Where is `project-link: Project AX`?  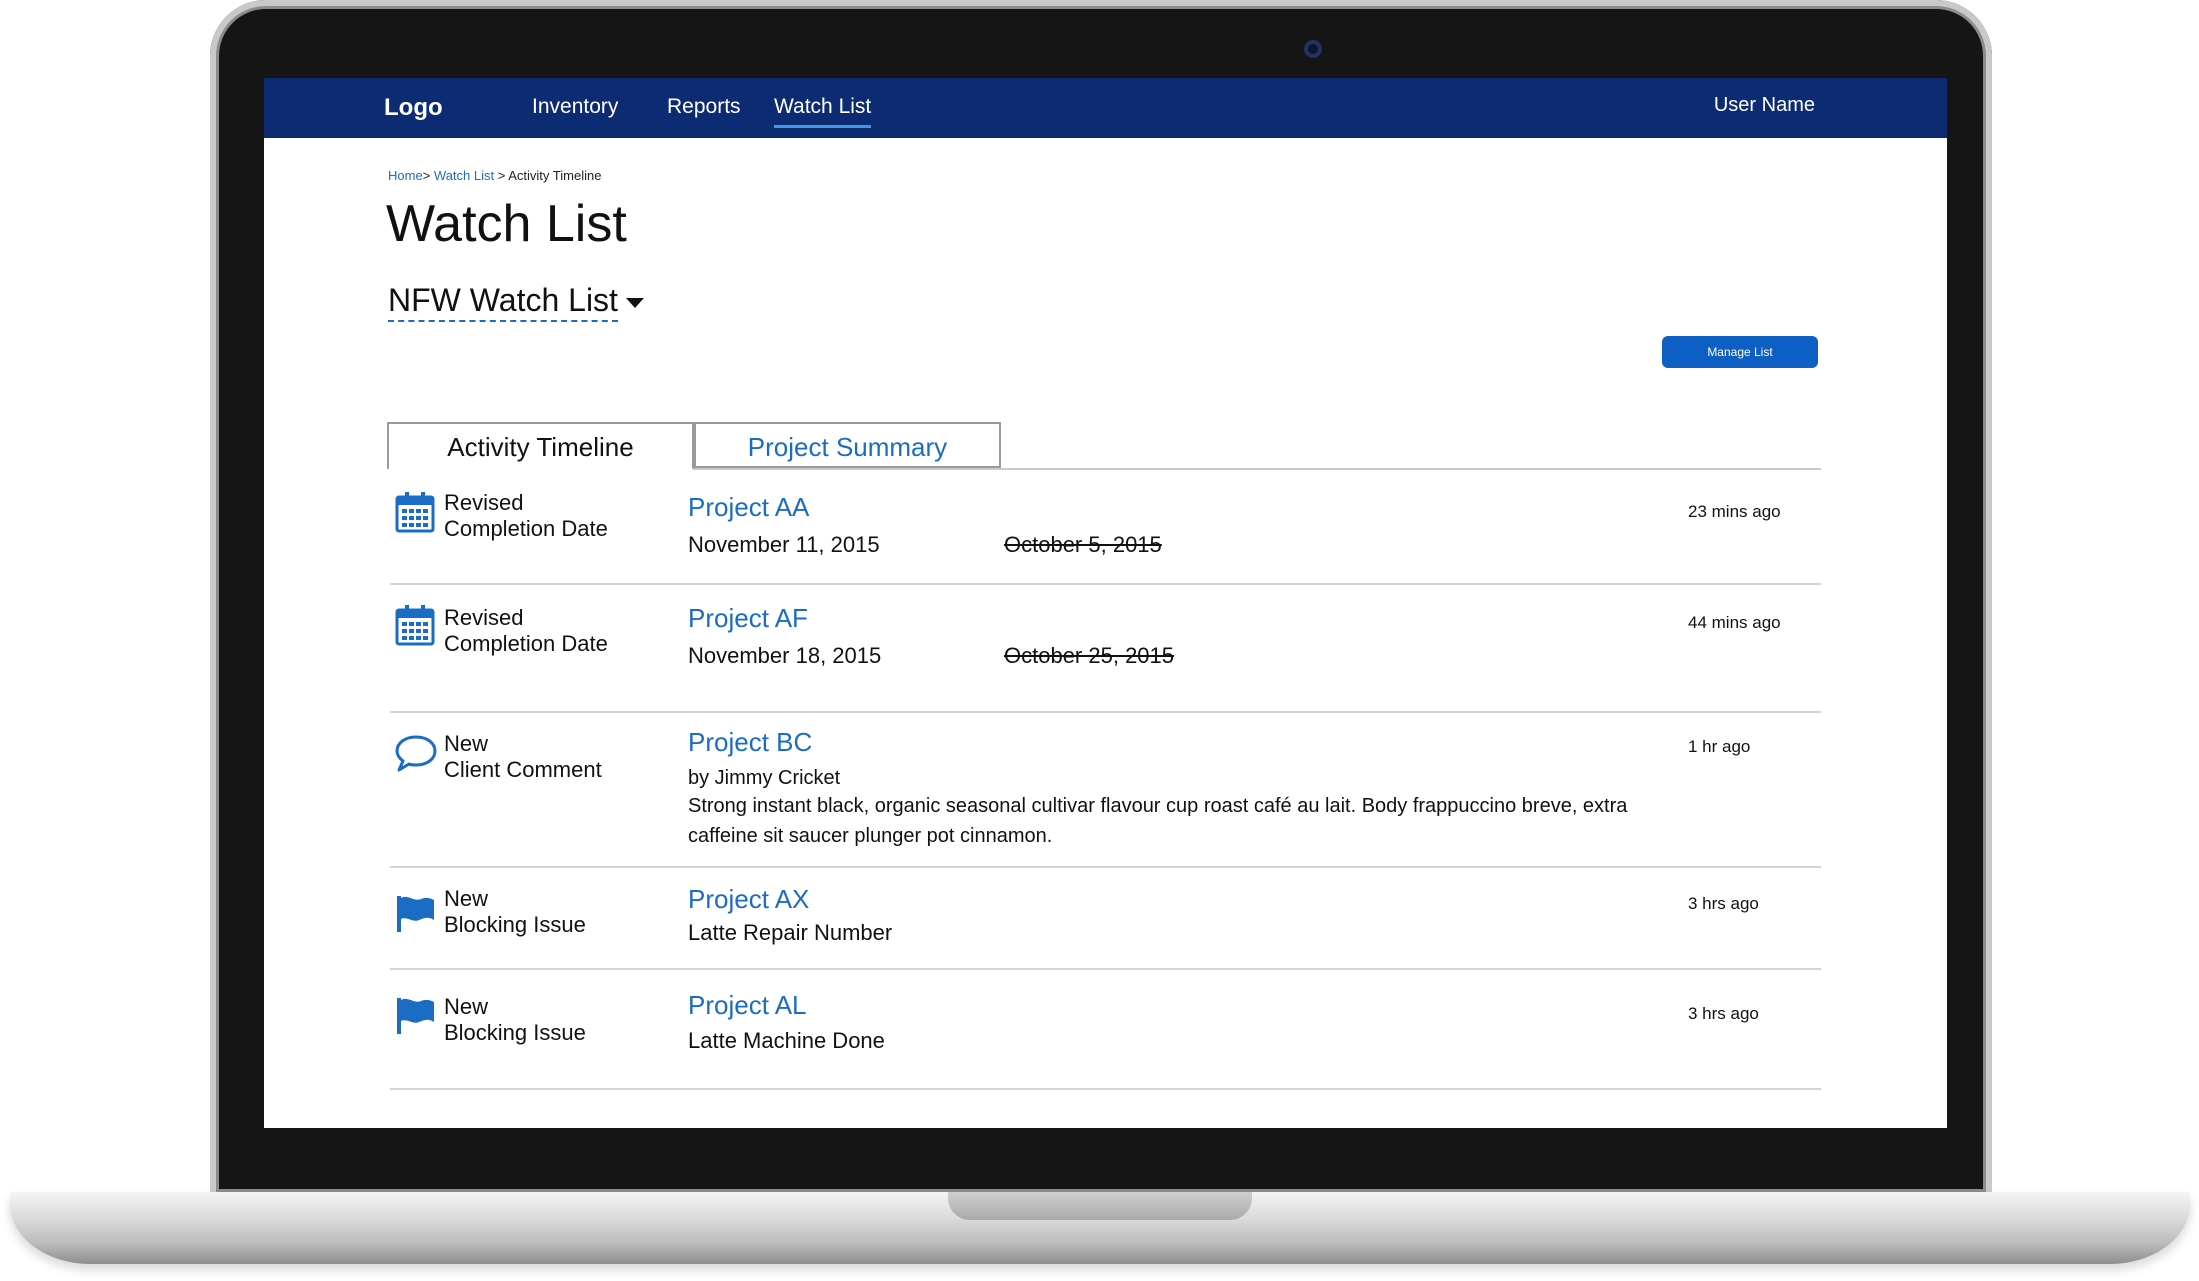
project-link: Project AX is located at coordinates (748, 899).